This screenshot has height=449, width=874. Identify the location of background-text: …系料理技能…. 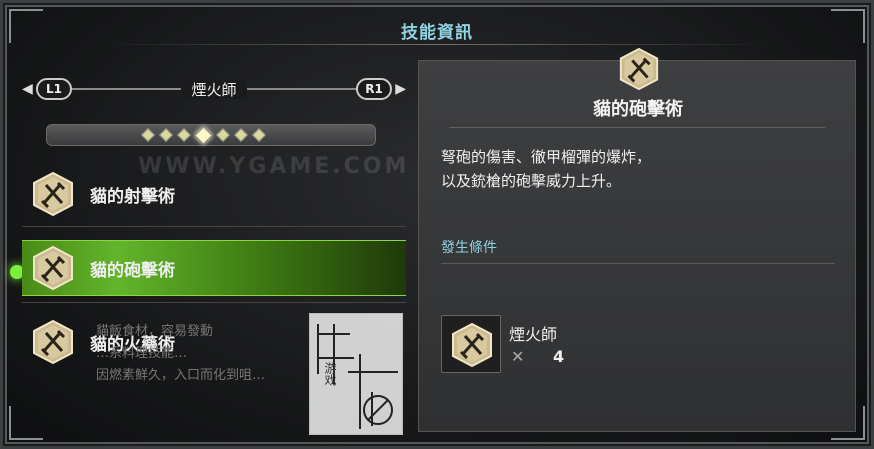
(142, 353).